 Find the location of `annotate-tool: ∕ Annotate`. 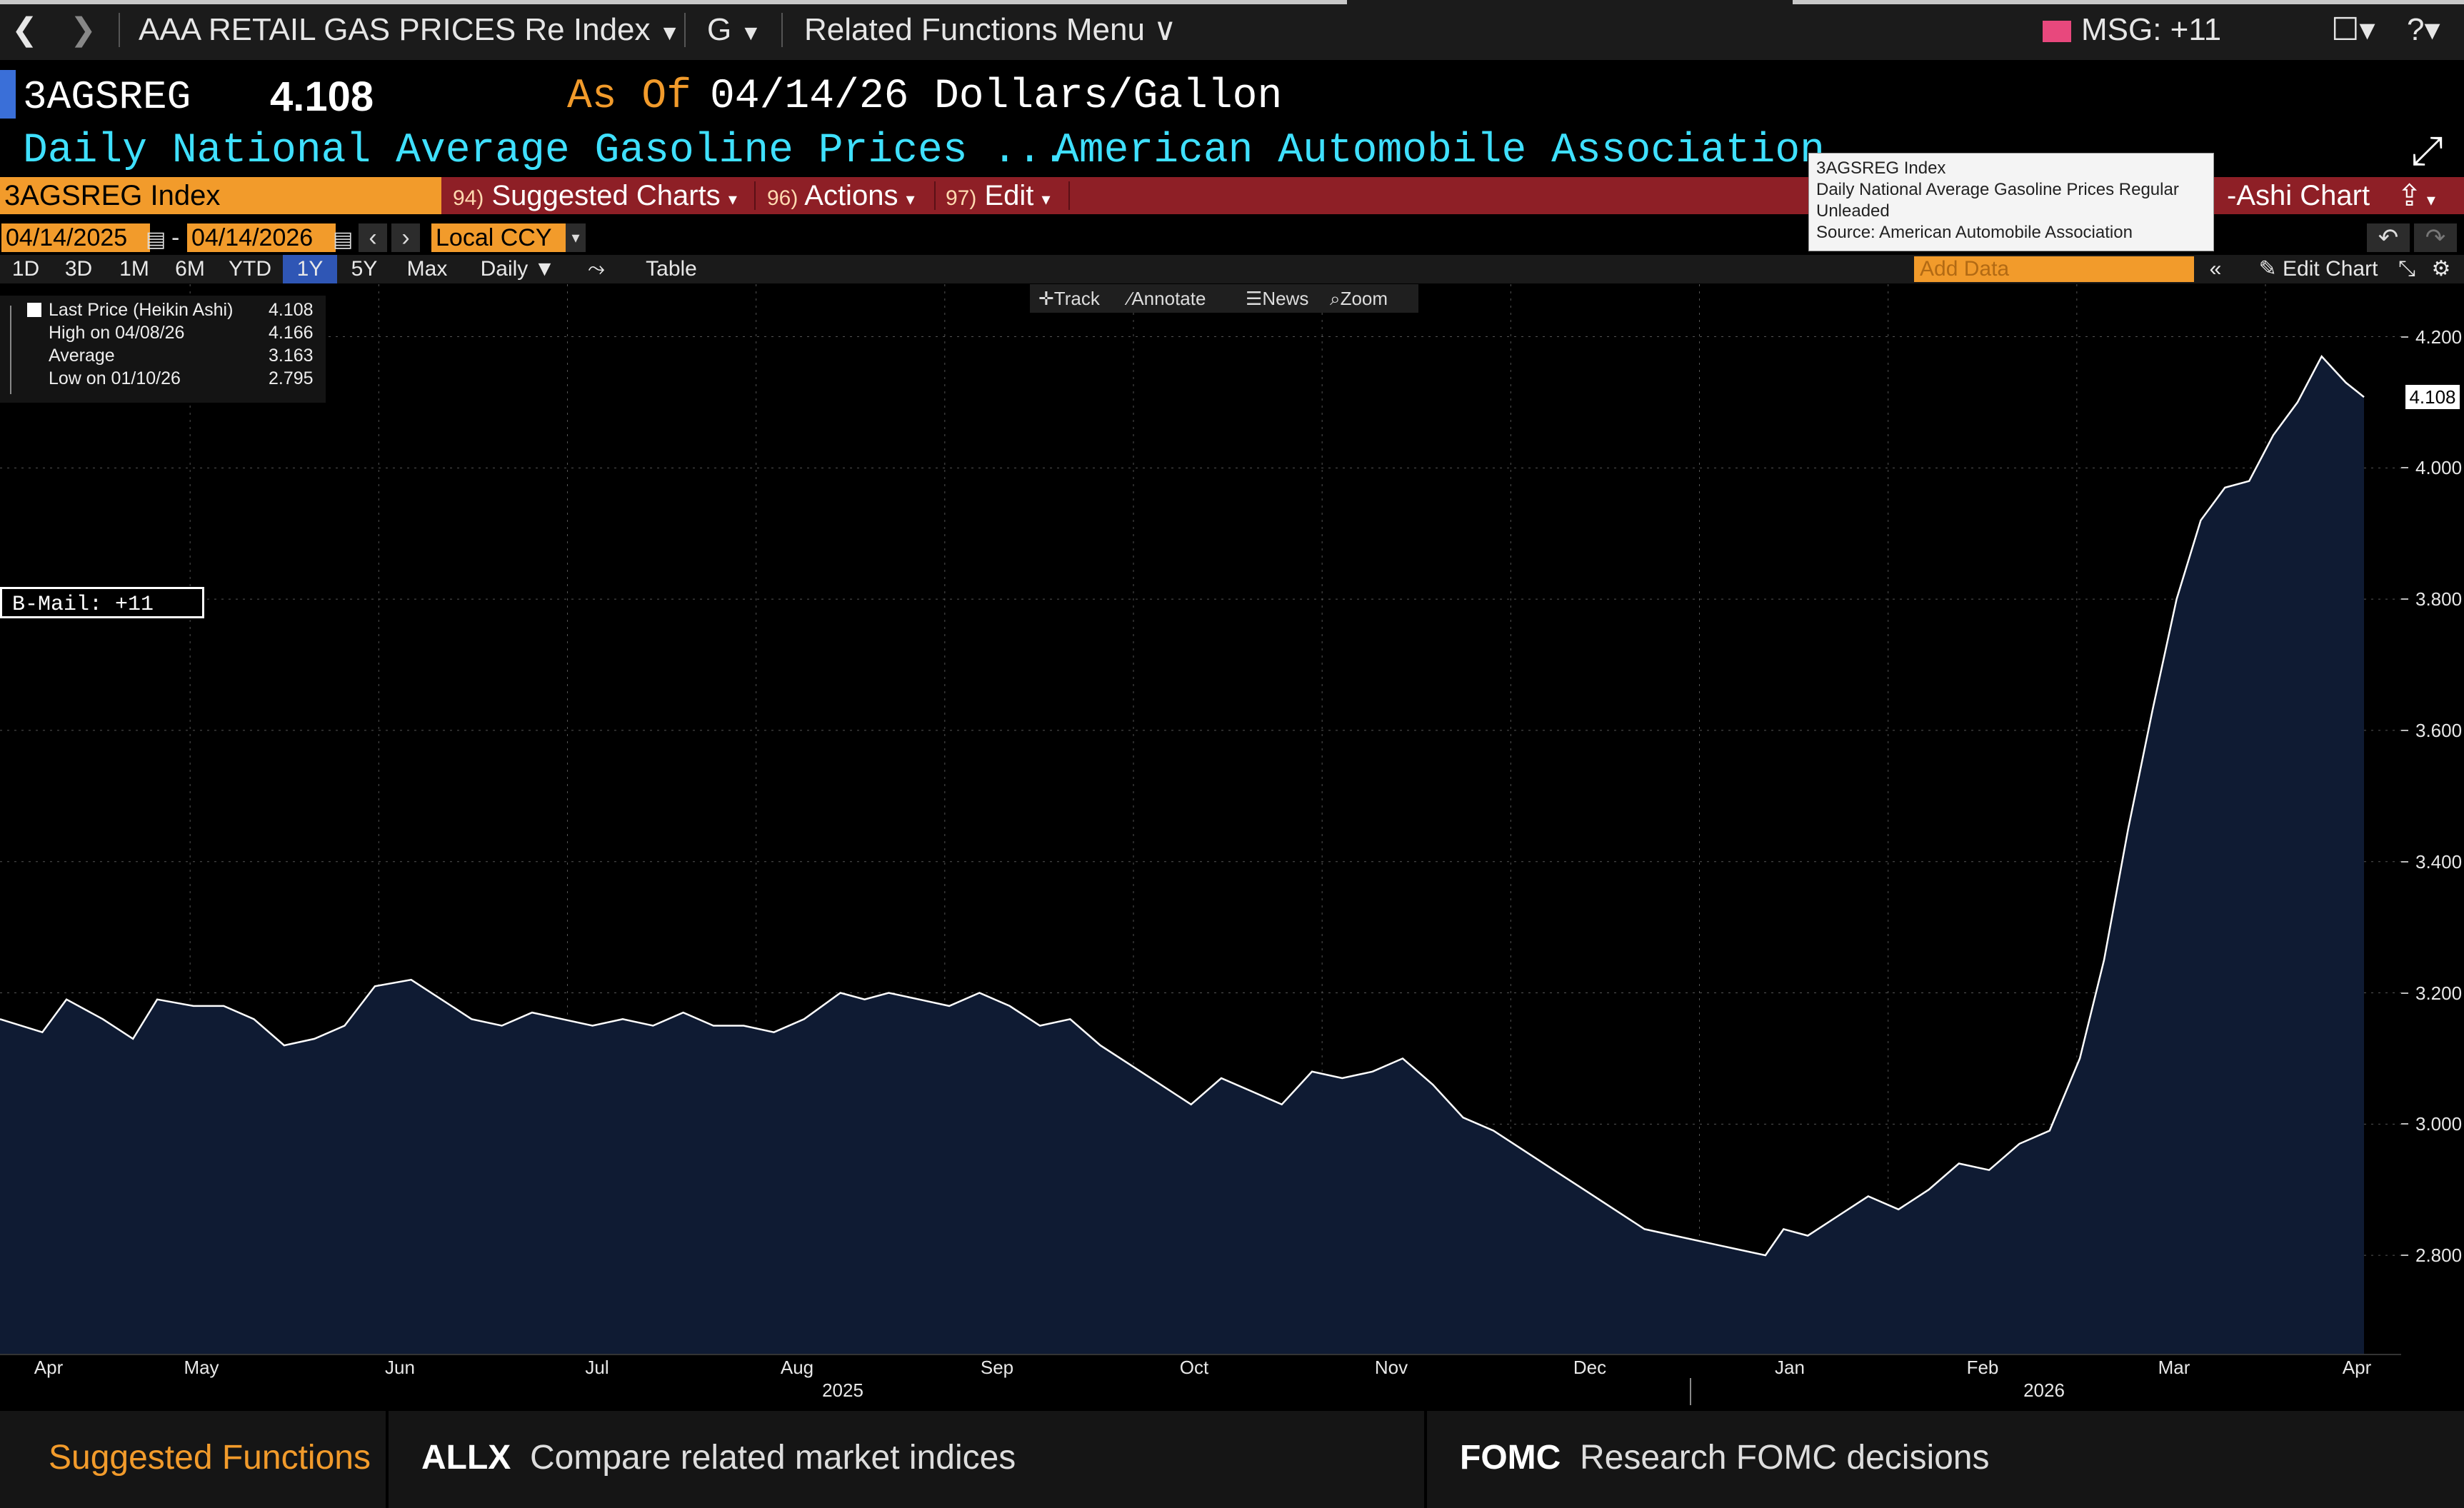

annotate-tool: ∕ Annotate is located at coordinates (1167, 298).